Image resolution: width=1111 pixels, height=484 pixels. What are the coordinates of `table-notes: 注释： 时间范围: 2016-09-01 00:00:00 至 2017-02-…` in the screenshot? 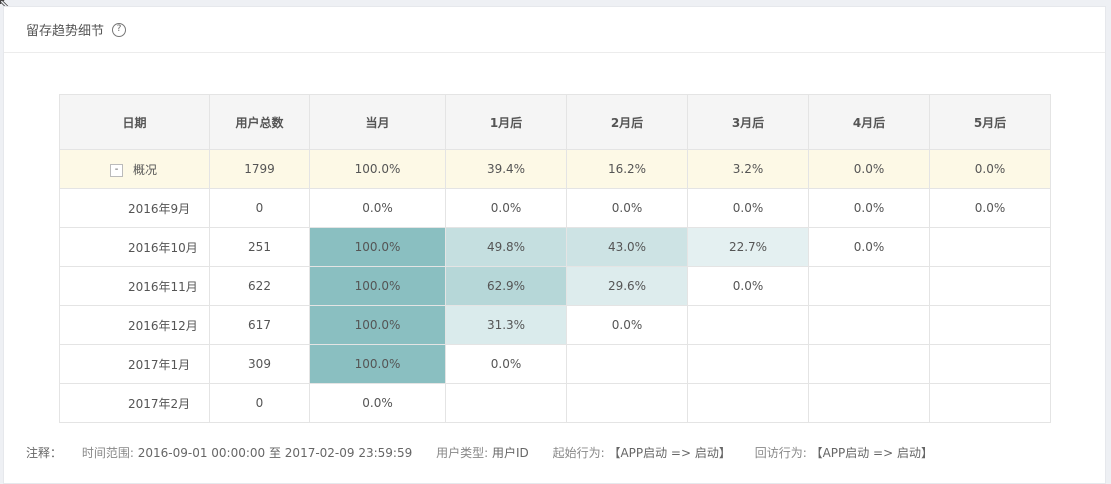 It's located at (489, 452).